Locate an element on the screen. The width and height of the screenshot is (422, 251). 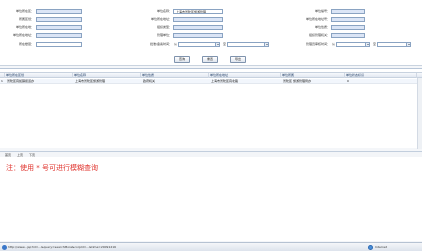
grid-header-affiliation: 单位所属 is located at coordinates (313, 75).